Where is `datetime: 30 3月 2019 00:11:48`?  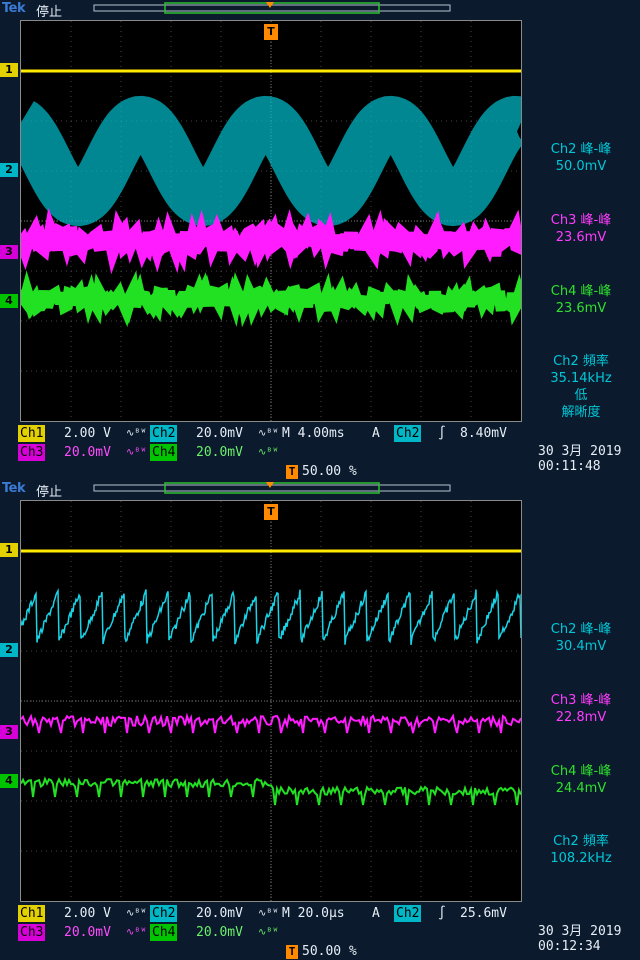 datetime: 30 3月 2019 00:11:48 is located at coordinates (579, 459).